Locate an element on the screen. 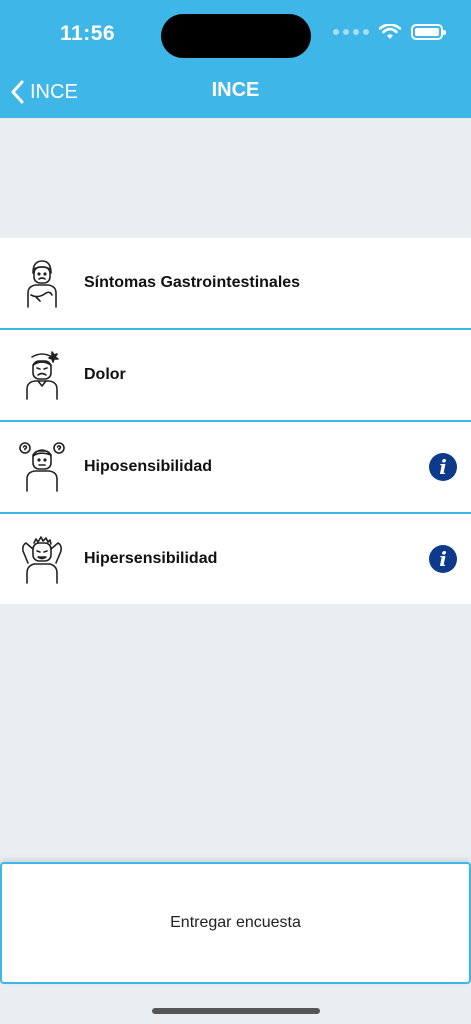 This screenshot has height=1024, width=471. list-item-label: Hipersensibilidad is located at coordinates (151, 558).